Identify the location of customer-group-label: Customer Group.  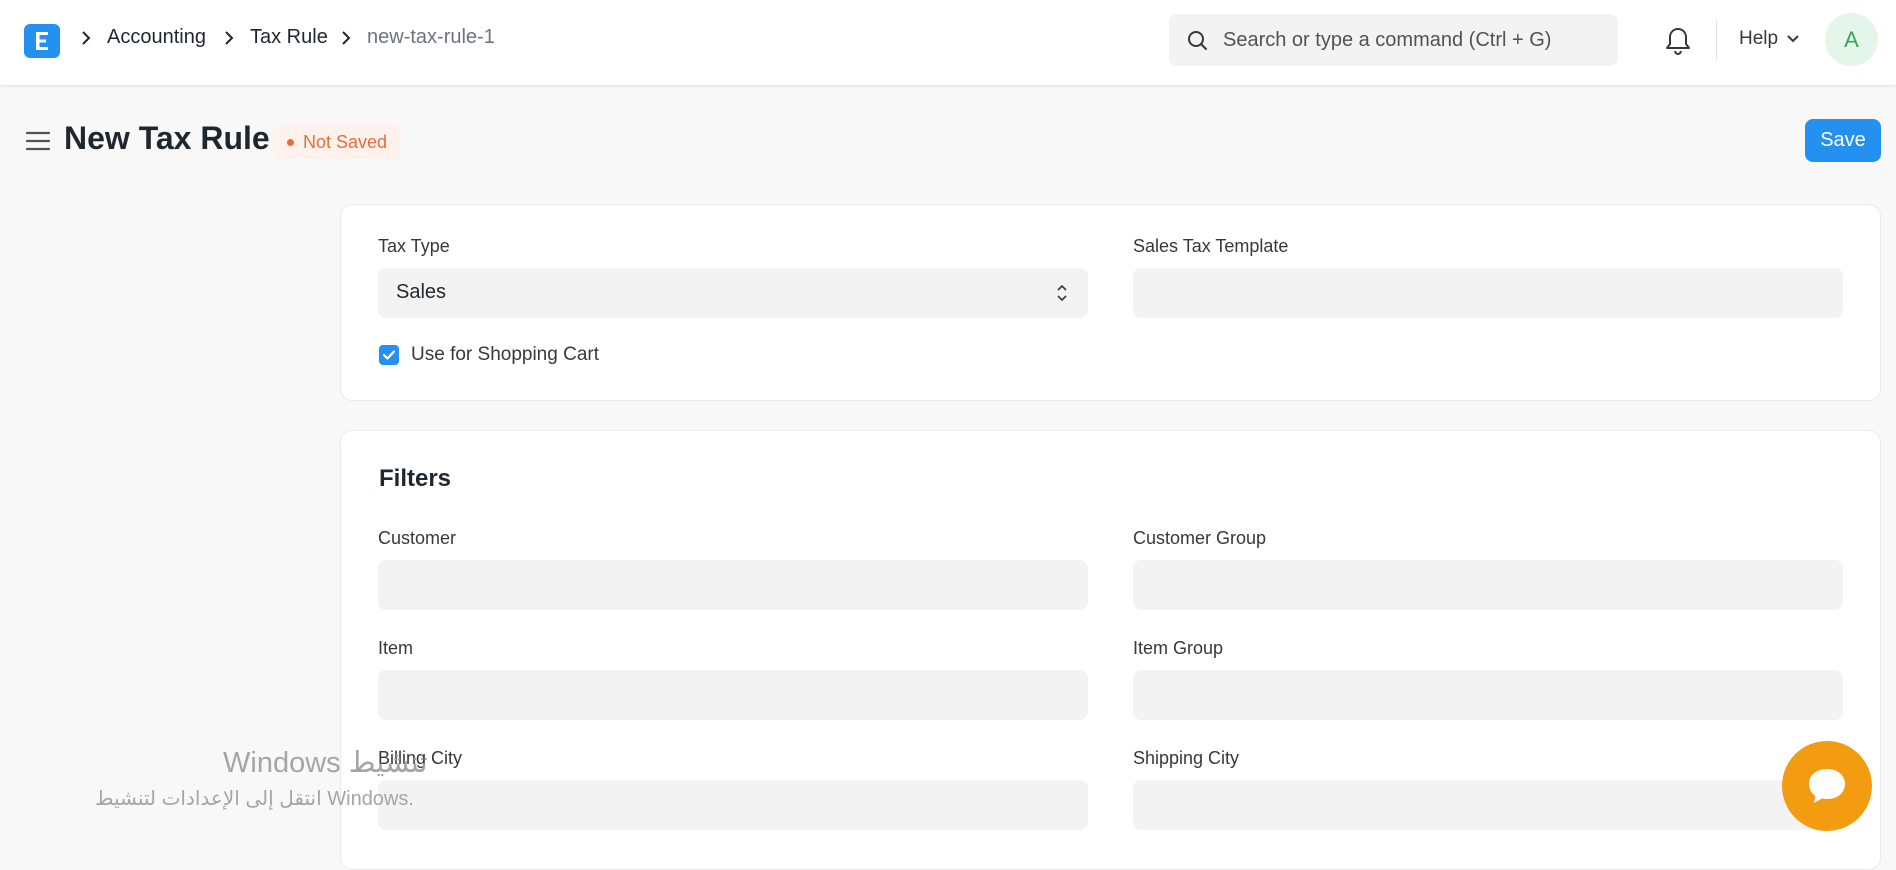
(1200, 538).